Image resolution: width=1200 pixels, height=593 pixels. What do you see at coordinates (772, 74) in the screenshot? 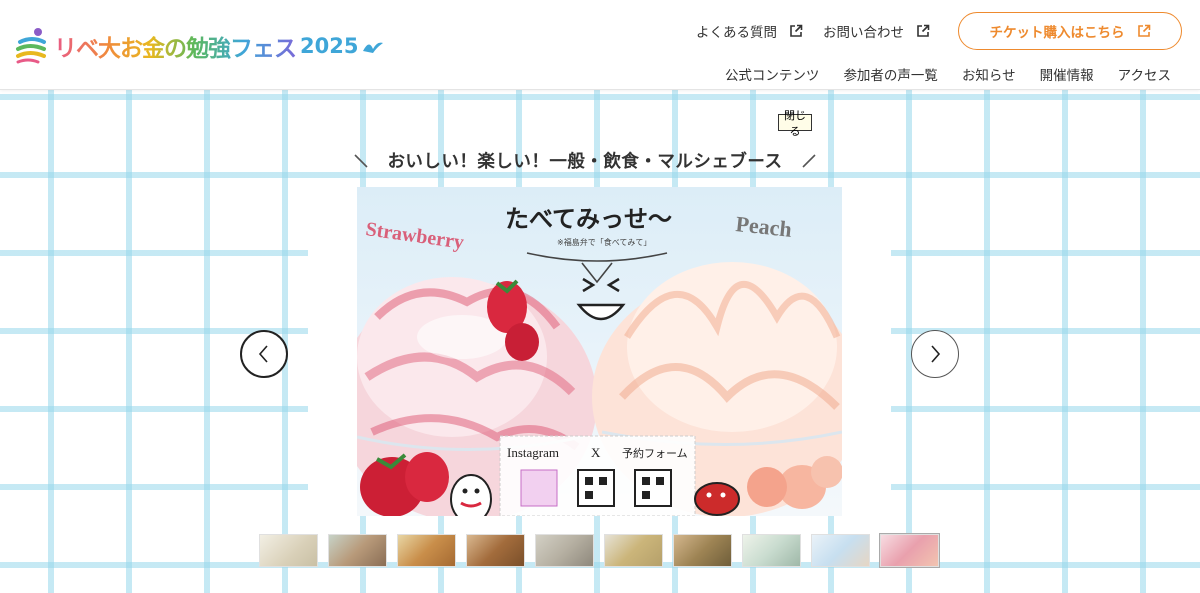
I see `nav-official-content: 公式コンテンツ` at bounding box center [772, 74].